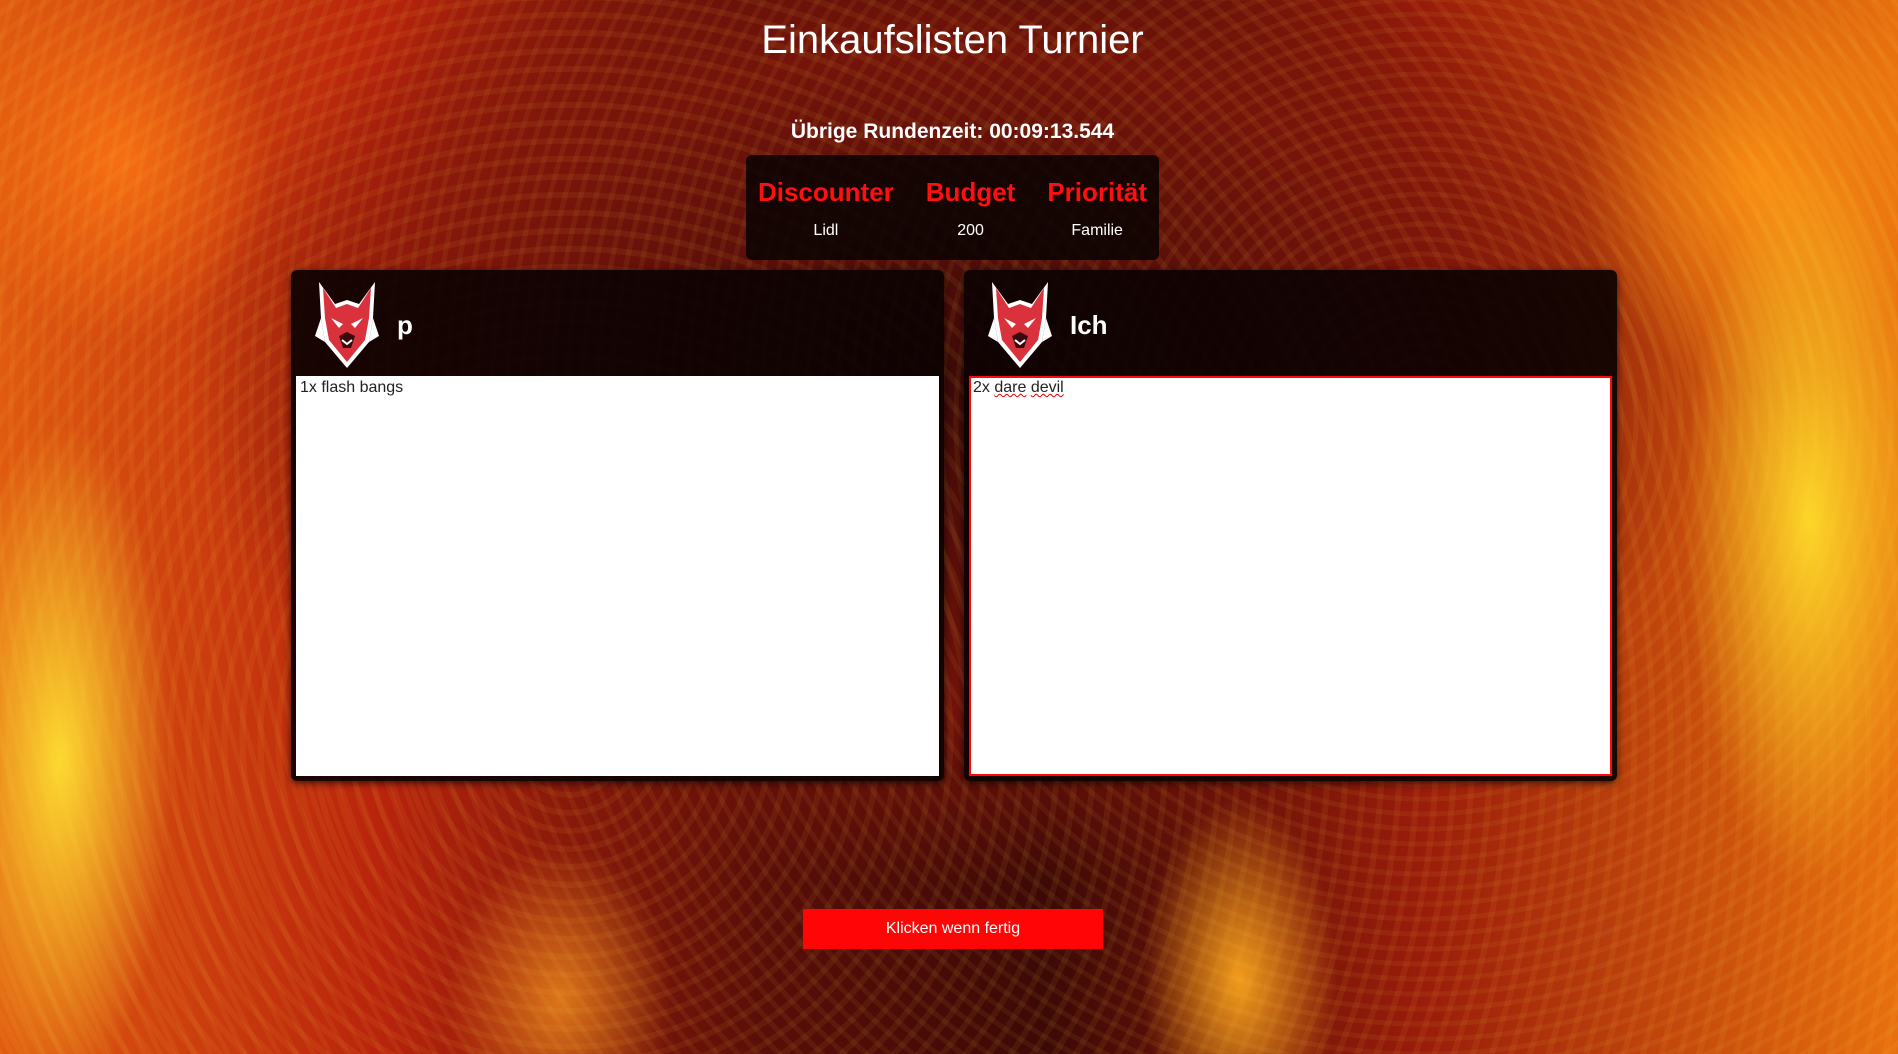  What do you see at coordinates (826, 230) in the screenshot?
I see `discounter-value: Lidl` at bounding box center [826, 230].